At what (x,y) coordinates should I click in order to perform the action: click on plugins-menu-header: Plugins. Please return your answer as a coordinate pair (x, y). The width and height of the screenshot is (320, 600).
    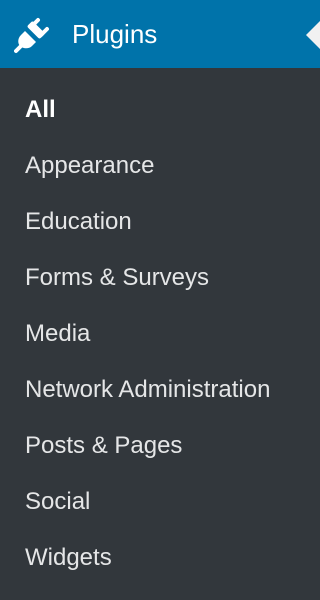
    Looking at the image, I should click on (160, 34).